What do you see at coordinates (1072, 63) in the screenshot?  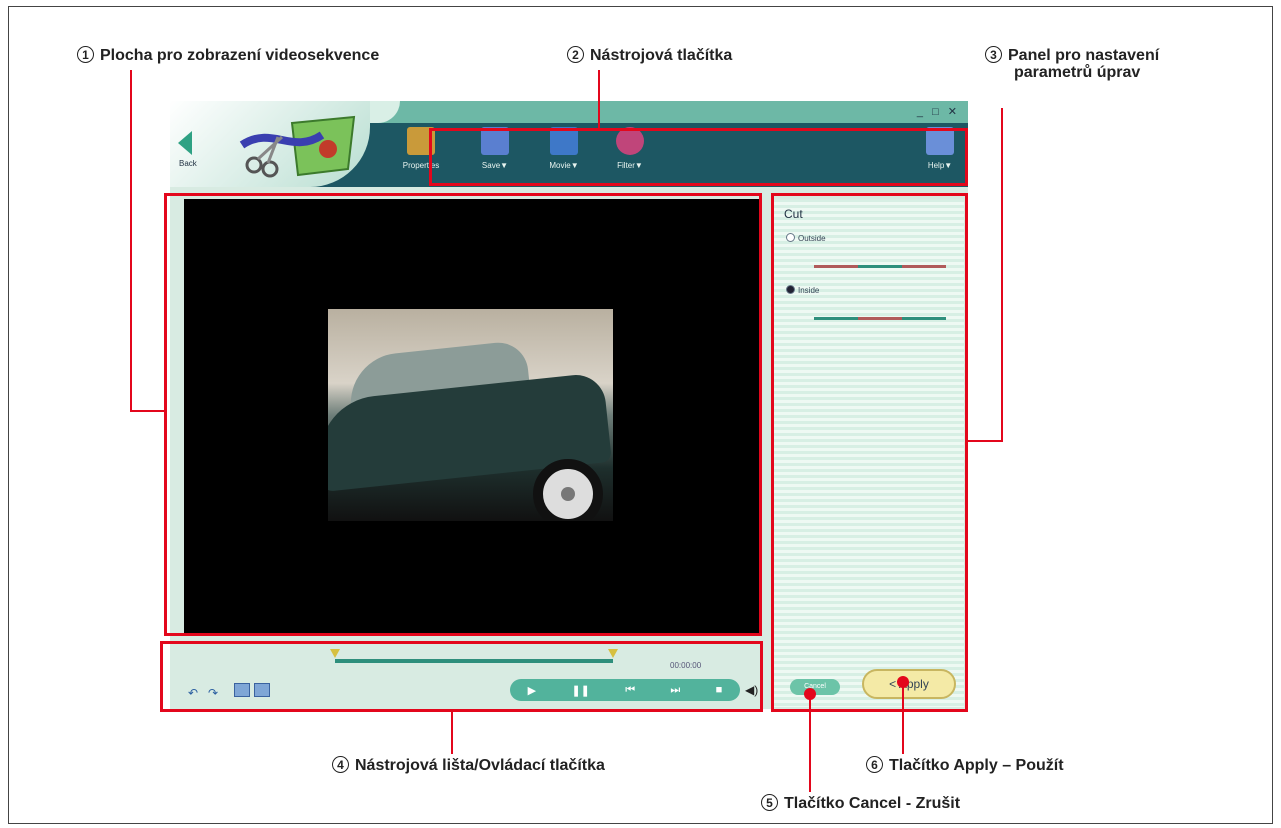 I see `callout-settings-panel: 3 Panel pro nastavení parametrů úprav` at bounding box center [1072, 63].